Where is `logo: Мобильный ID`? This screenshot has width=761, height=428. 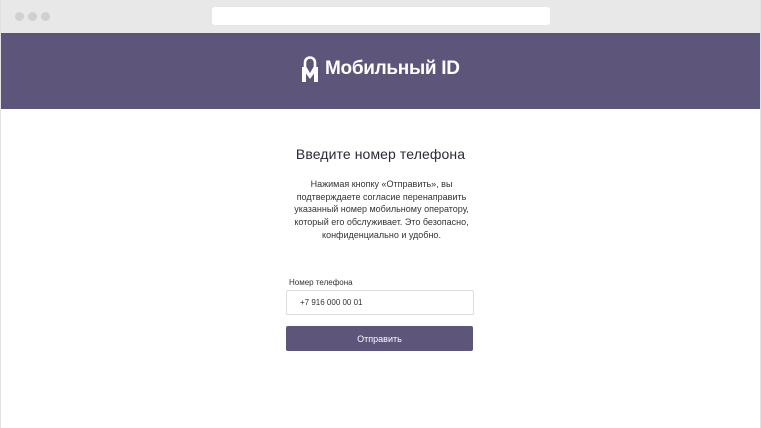
logo: Мобильный ID is located at coordinates (380, 69).